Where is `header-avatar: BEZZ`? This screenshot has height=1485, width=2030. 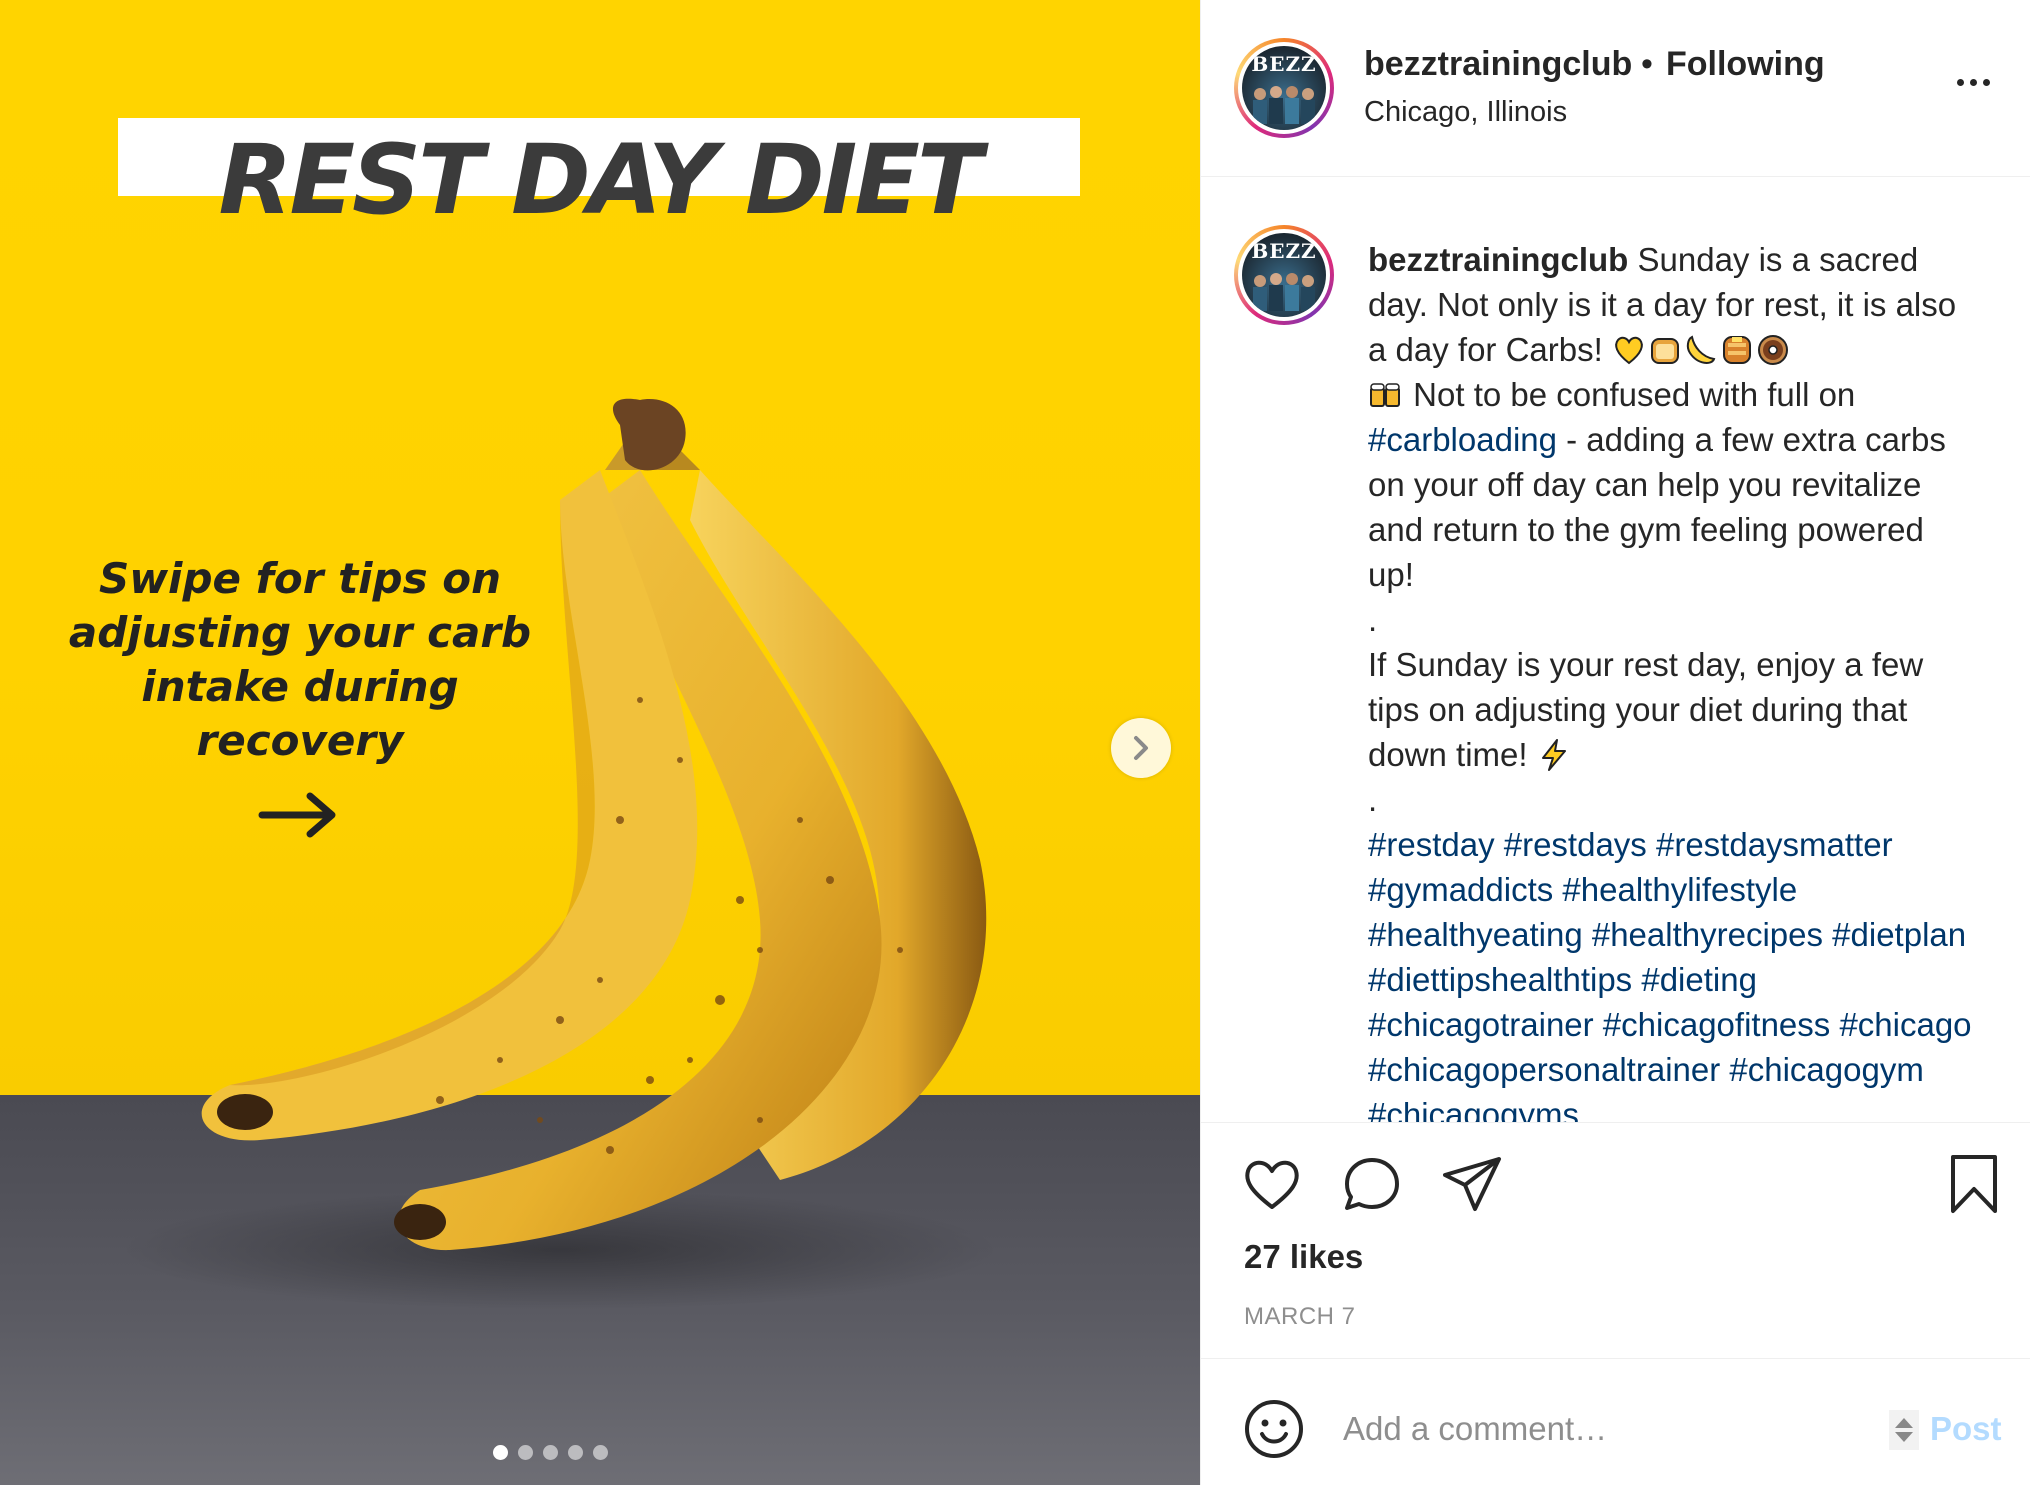
header-avatar: BEZZ is located at coordinates (1284, 88).